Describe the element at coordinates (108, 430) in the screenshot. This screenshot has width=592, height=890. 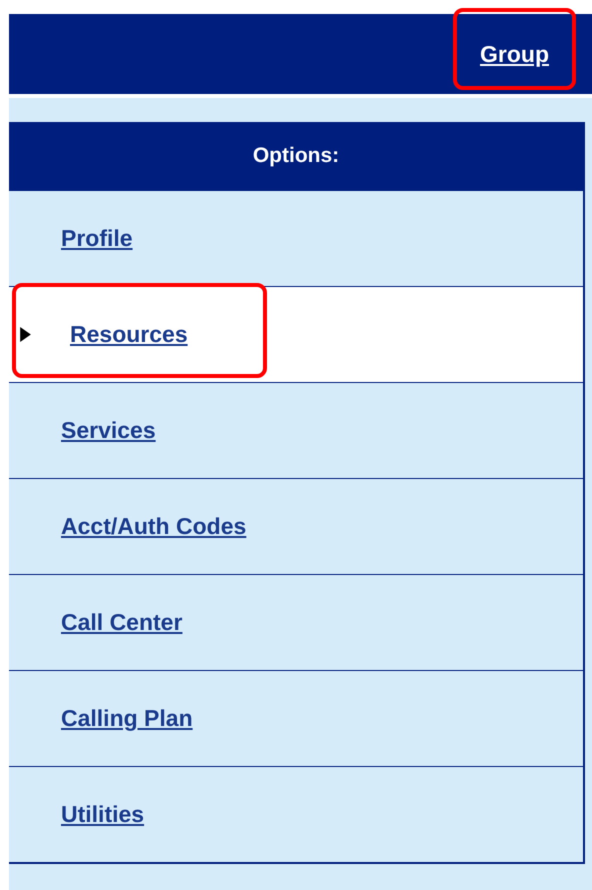
I see `menu-link: Services` at that location.